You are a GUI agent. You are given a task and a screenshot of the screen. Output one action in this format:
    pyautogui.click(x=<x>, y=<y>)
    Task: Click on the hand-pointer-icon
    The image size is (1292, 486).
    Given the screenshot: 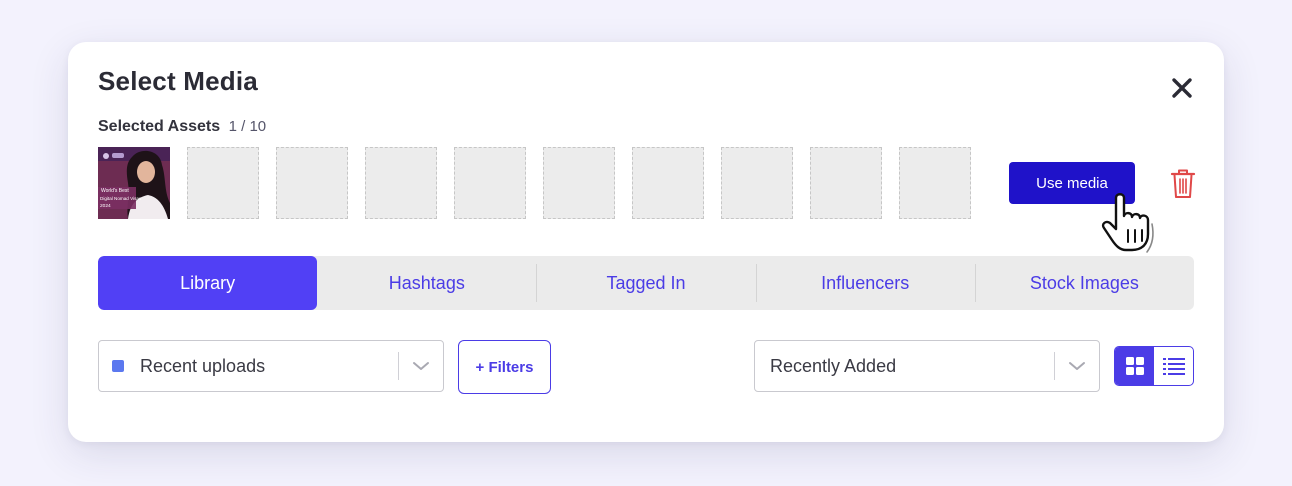 What is the action you would take?
    pyautogui.click(x=1127, y=223)
    